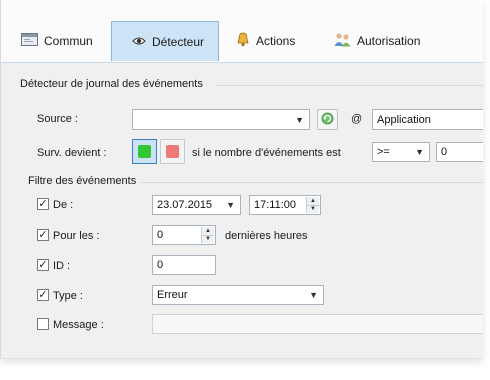 This screenshot has height=380, width=490. Describe the element at coordinates (459, 152) in the screenshot. I see `count-field: 0` at that location.